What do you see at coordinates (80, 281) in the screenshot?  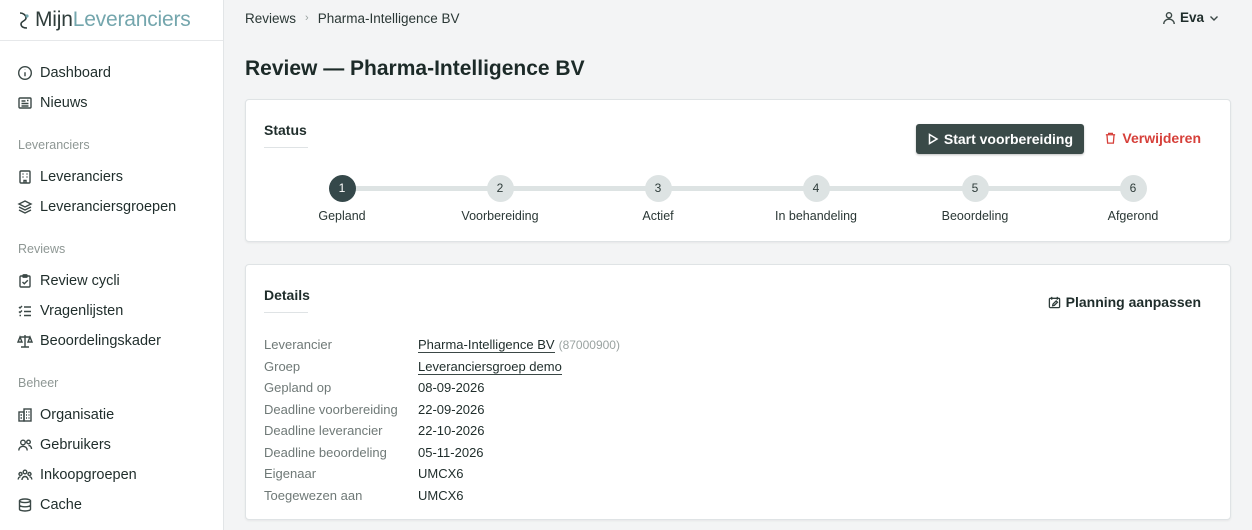 I see `sidebar-item-label: Review cycli` at bounding box center [80, 281].